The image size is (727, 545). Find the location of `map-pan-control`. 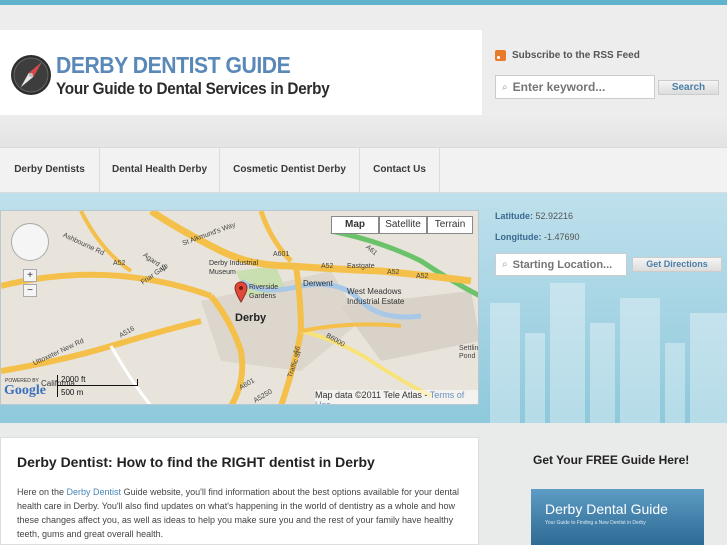

map-pan-control is located at coordinates (30, 242).